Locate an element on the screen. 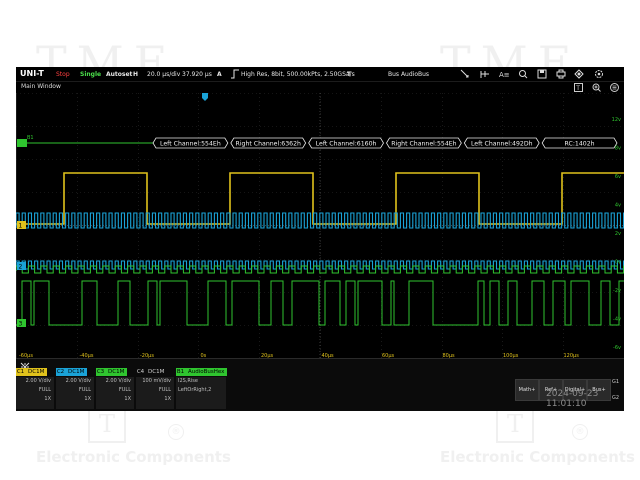 This screenshot has height=480, width=640. ch1-scale: 2.00 V/div is located at coordinates (38, 381).